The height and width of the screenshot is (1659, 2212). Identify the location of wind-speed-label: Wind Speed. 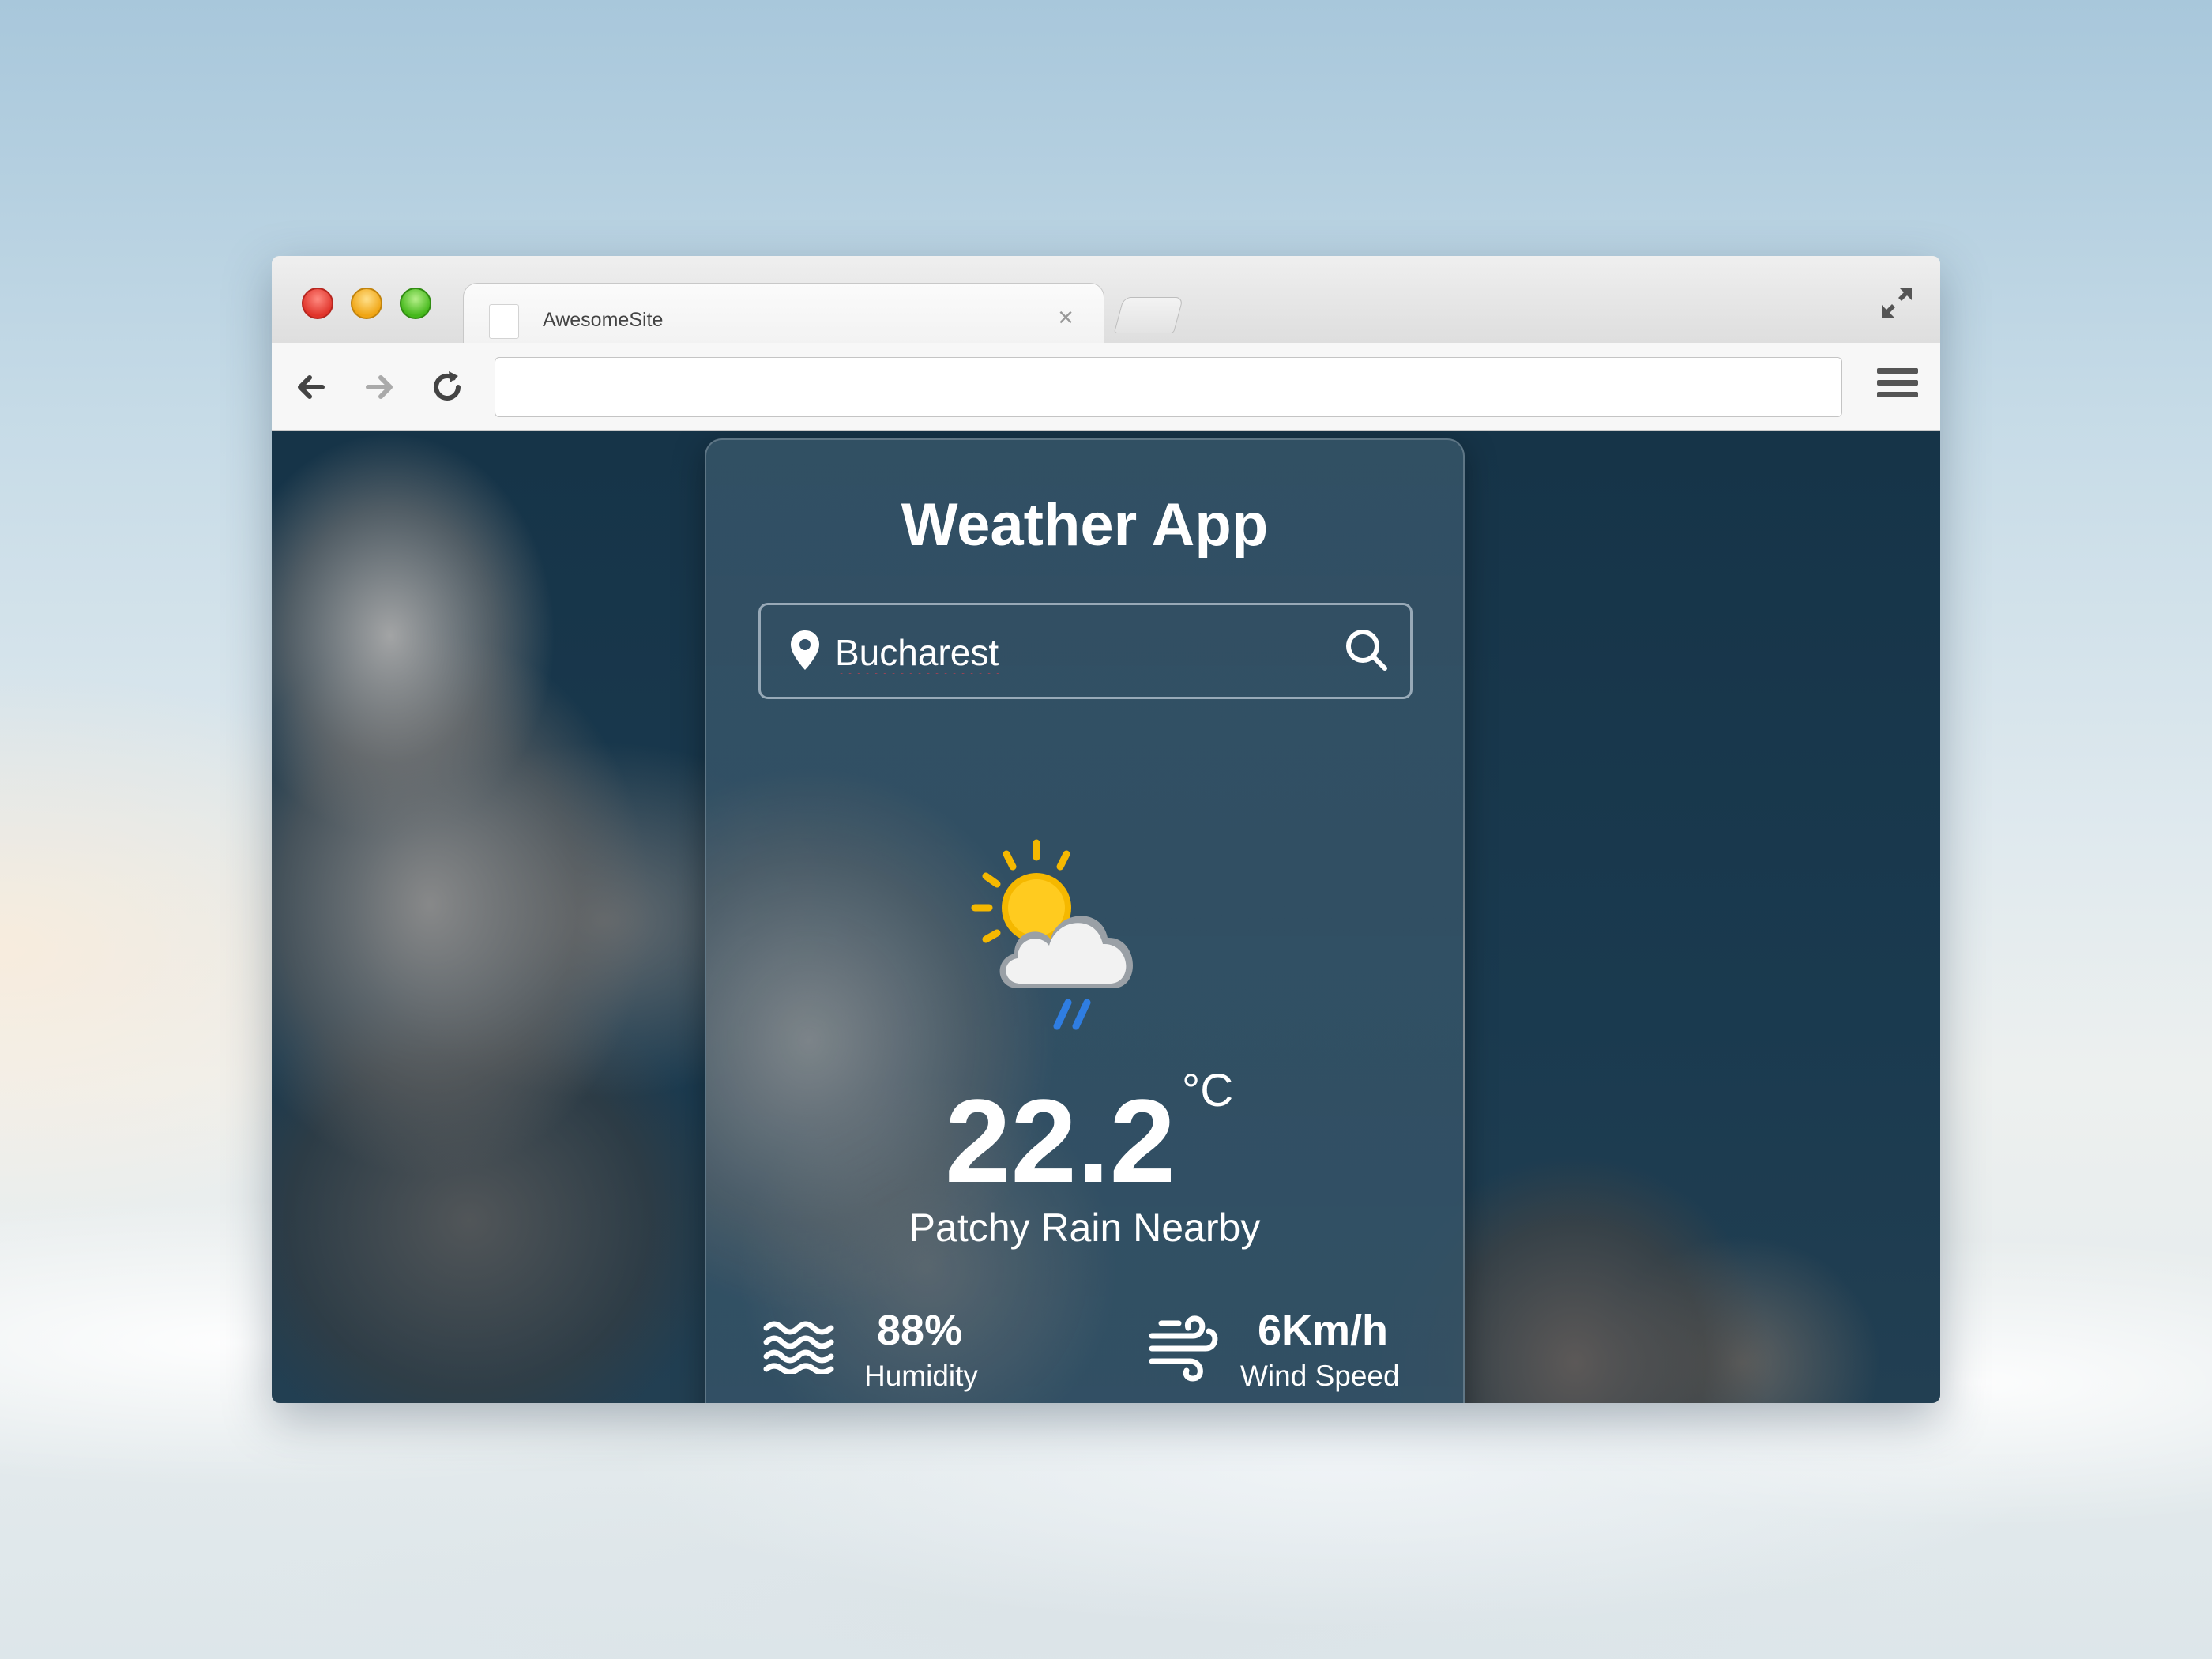
(1320, 1376).